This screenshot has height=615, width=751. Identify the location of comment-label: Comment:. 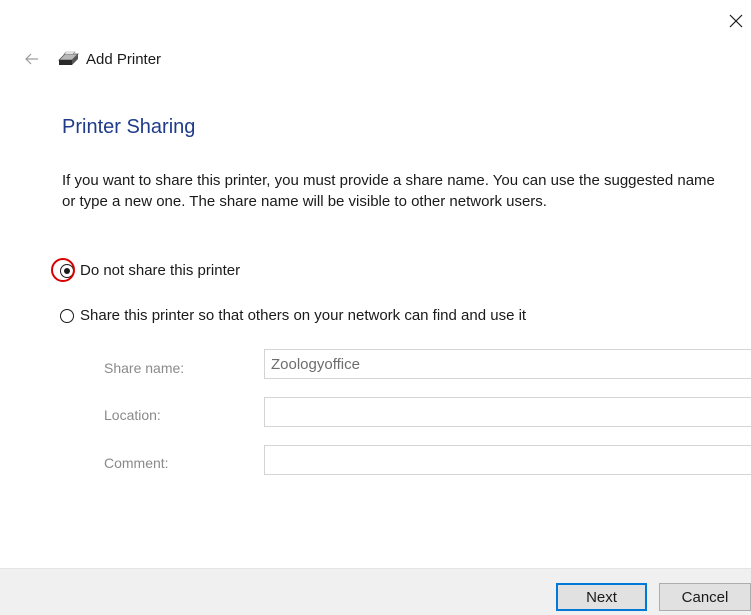
(136, 463).